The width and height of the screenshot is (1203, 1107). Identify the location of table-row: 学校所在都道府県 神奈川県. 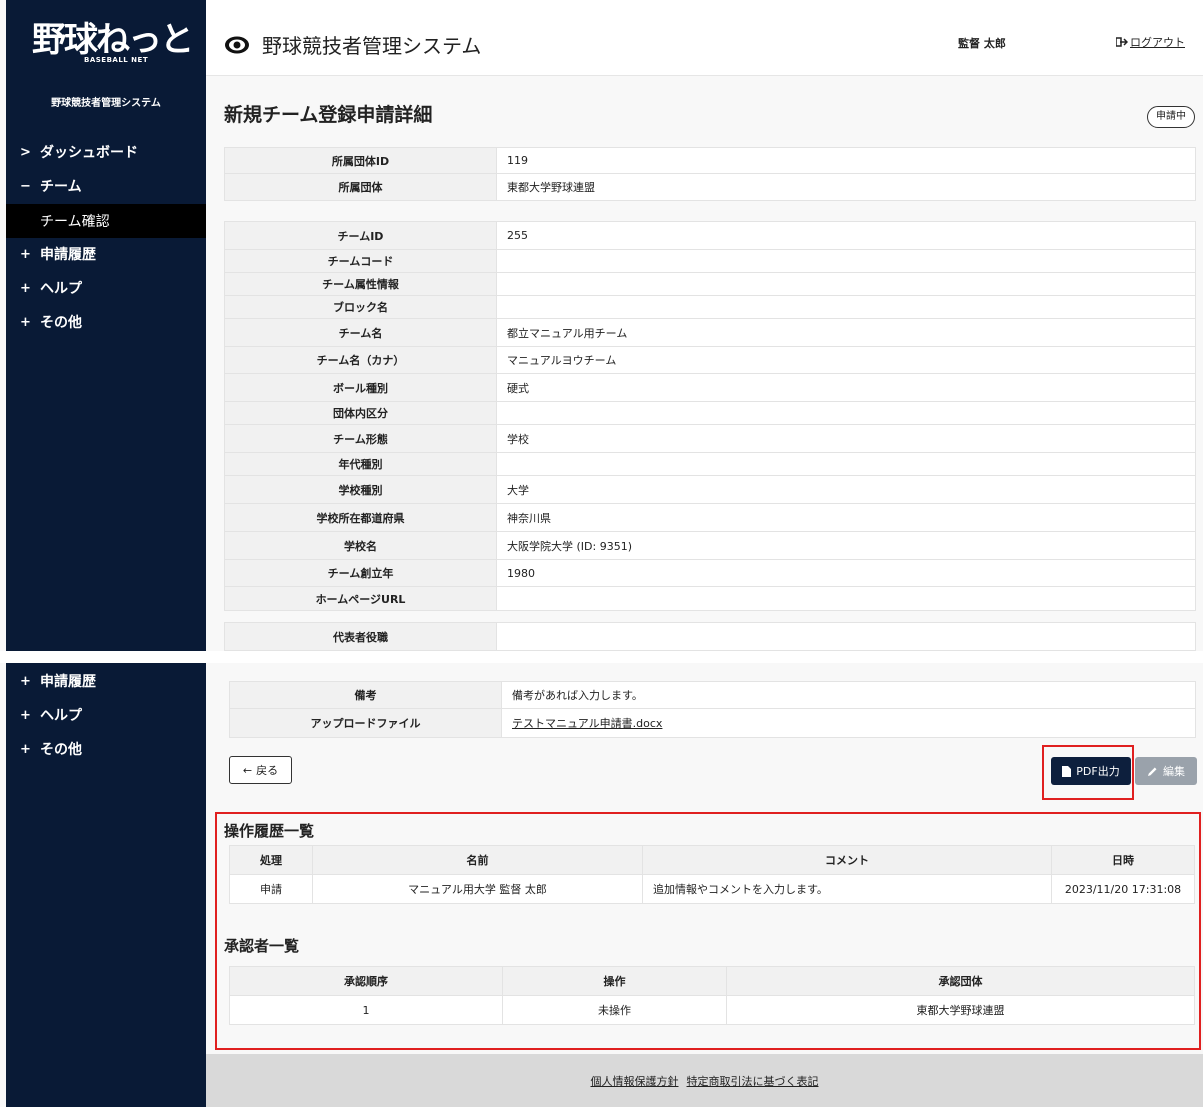
(710, 517).